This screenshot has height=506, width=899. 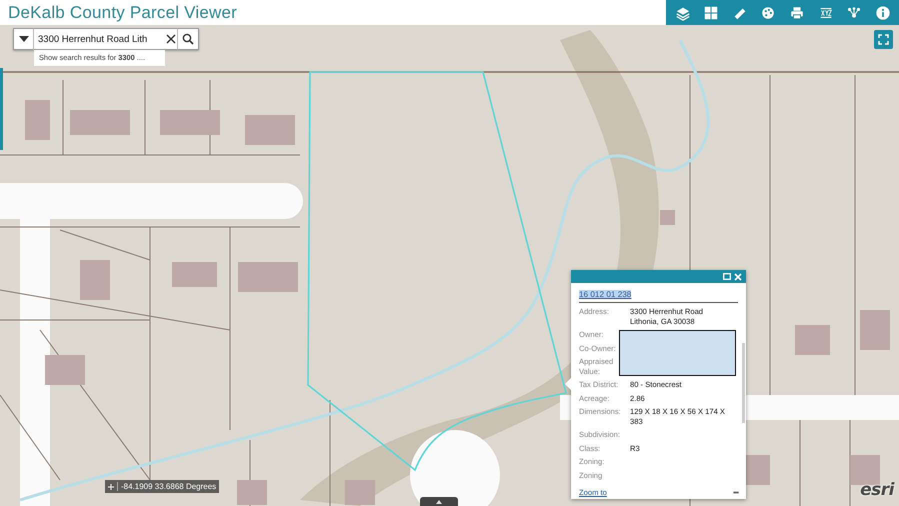 What do you see at coordinates (111, 487) in the screenshot?
I see `plus-icon` at bounding box center [111, 487].